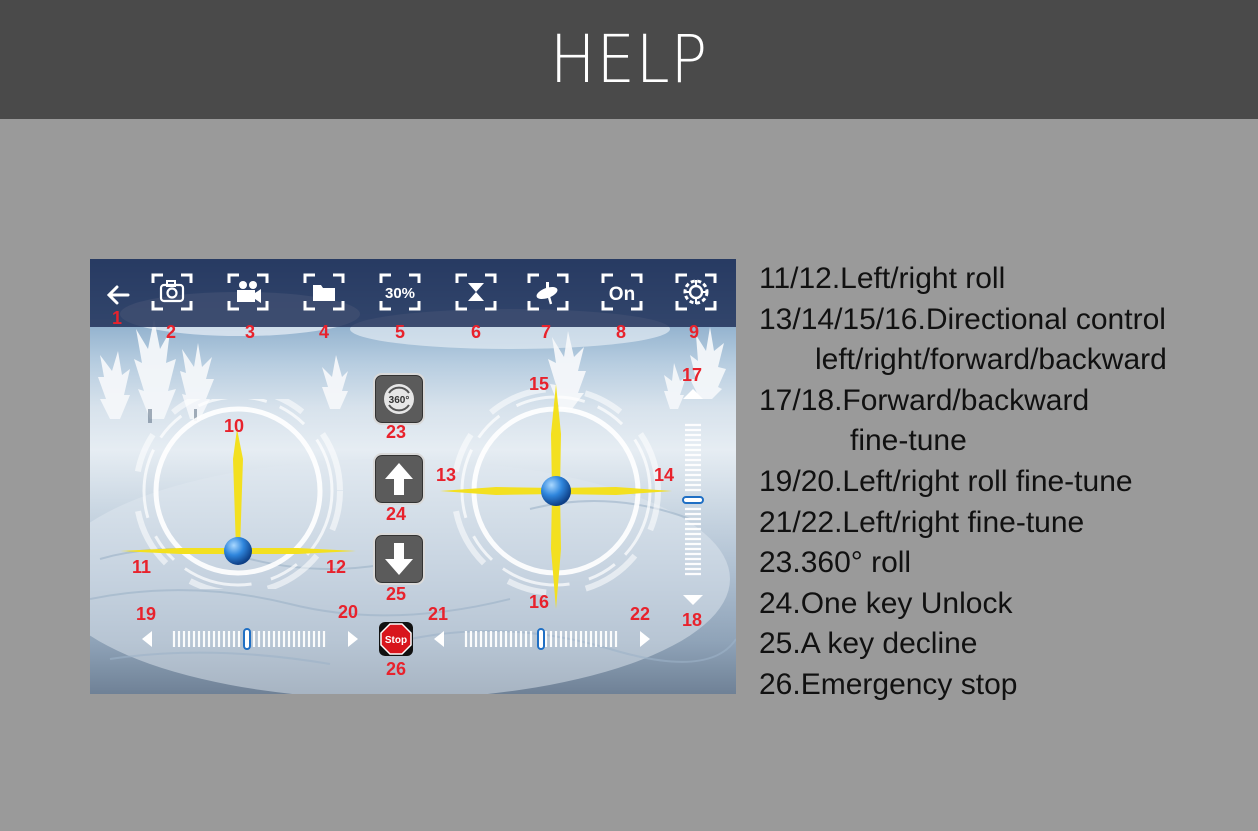  I want to click on desc-line: 17/18.Forward/backward, so click(924, 400).